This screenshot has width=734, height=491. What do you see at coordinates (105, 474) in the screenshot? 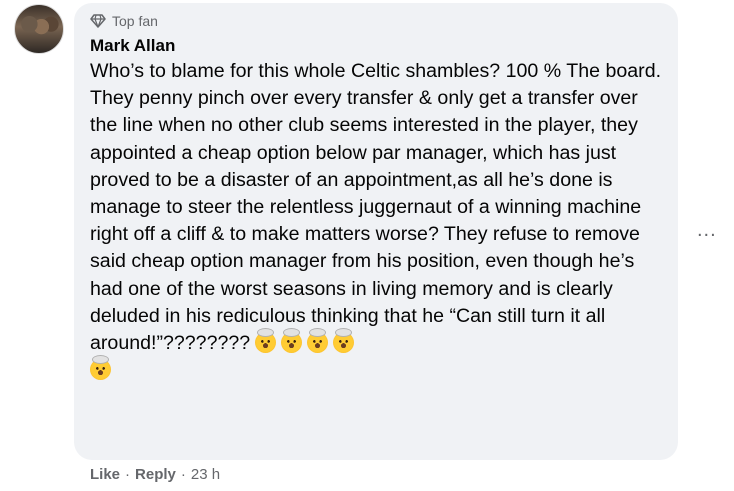
I see `like-button: Like` at bounding box center [105, 474].